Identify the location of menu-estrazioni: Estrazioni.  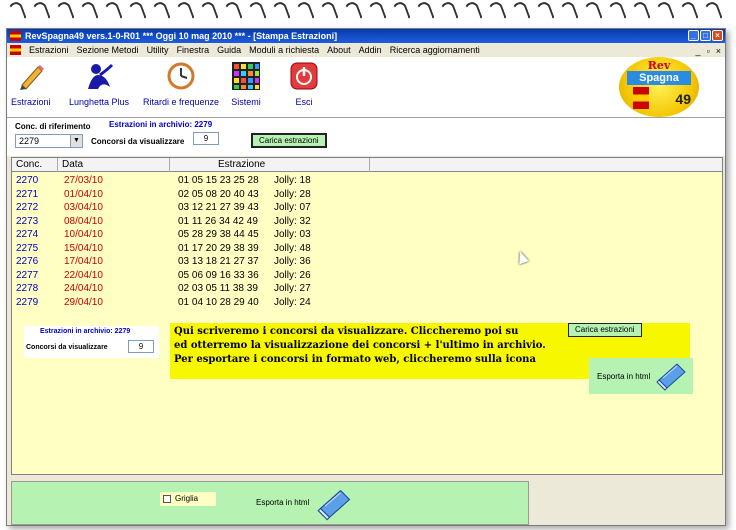
(49, 50).